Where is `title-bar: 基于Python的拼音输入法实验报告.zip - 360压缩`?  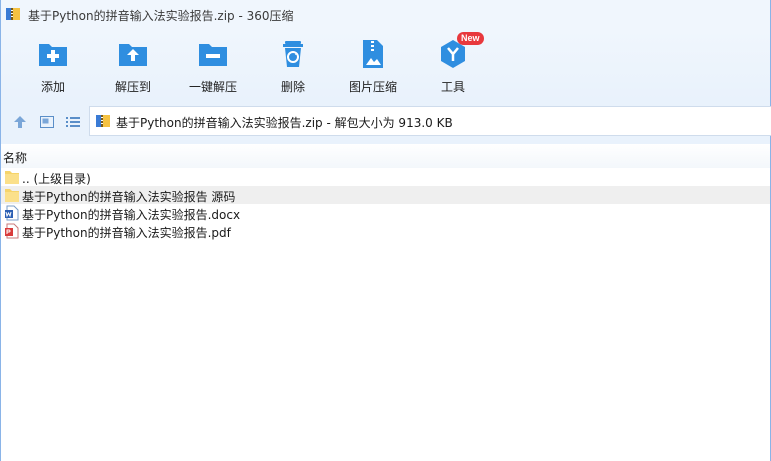
title-bar: 基于Python的拼音输入法实验报告.zip - 360压缩 is located at coordinates (385, 14).